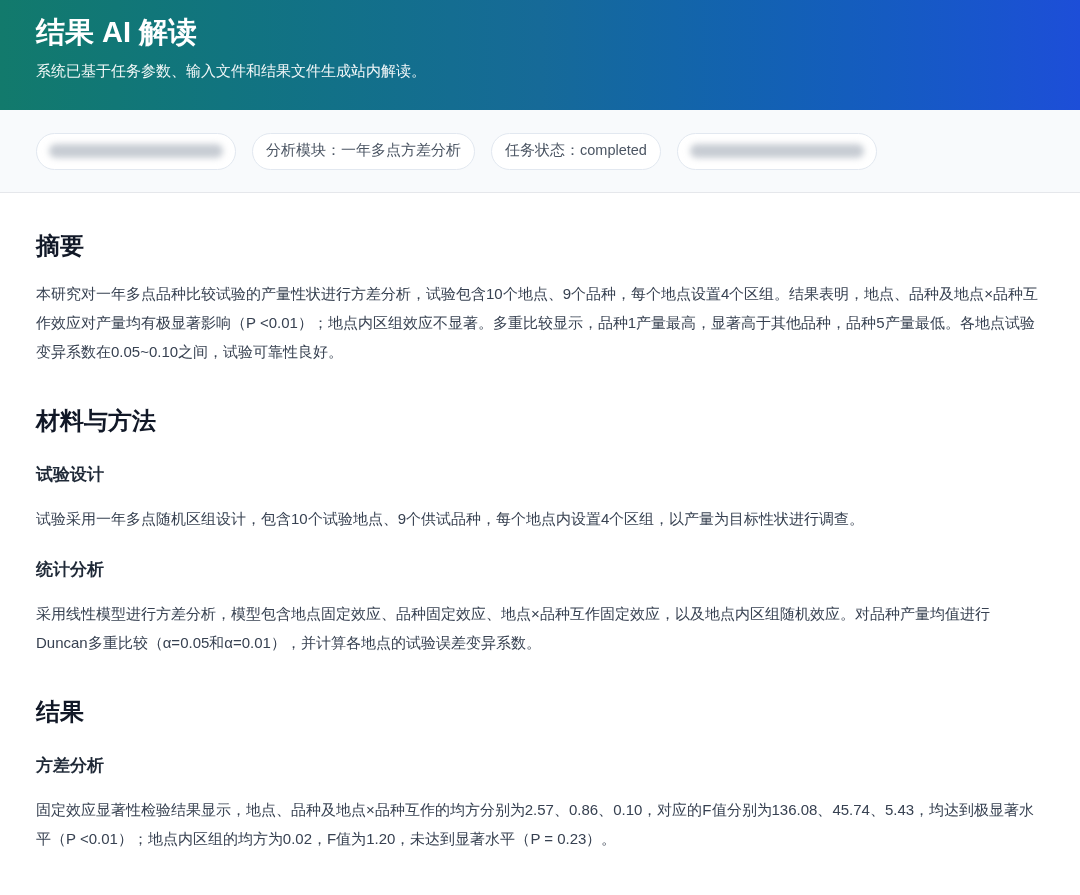 The image size is (1080, 895). I want to click on paragraph: 试验采用一年多点随机区组设计，包含10个试验地点、9个供试品种，每个地点内设置4个区组，以产量为目标性状进行调查。, so click(451, 519).